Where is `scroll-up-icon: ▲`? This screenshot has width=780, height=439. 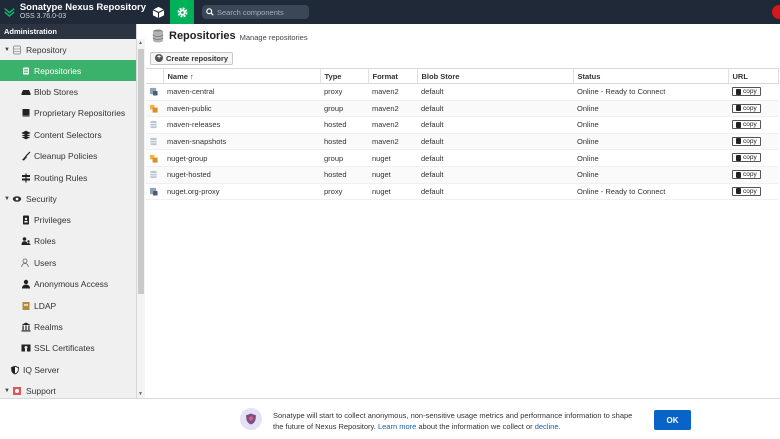
scroll-up-icon: ▲ is located at coordinates (140, 43).